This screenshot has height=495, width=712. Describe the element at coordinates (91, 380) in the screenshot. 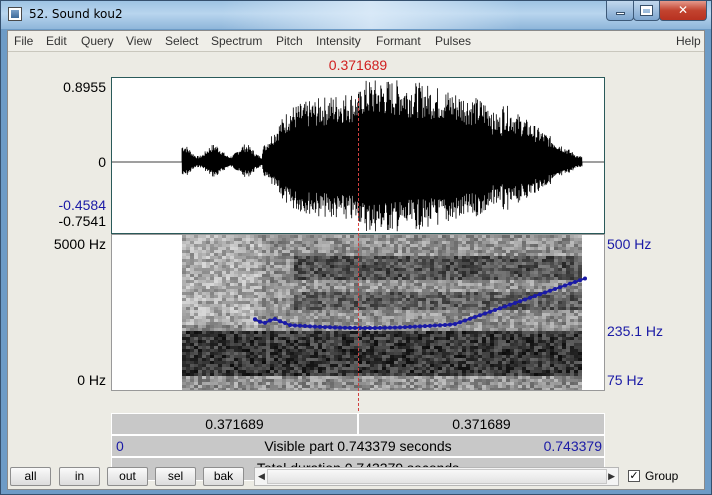

I see `spec-freq-min: 0 Hz` at that location.